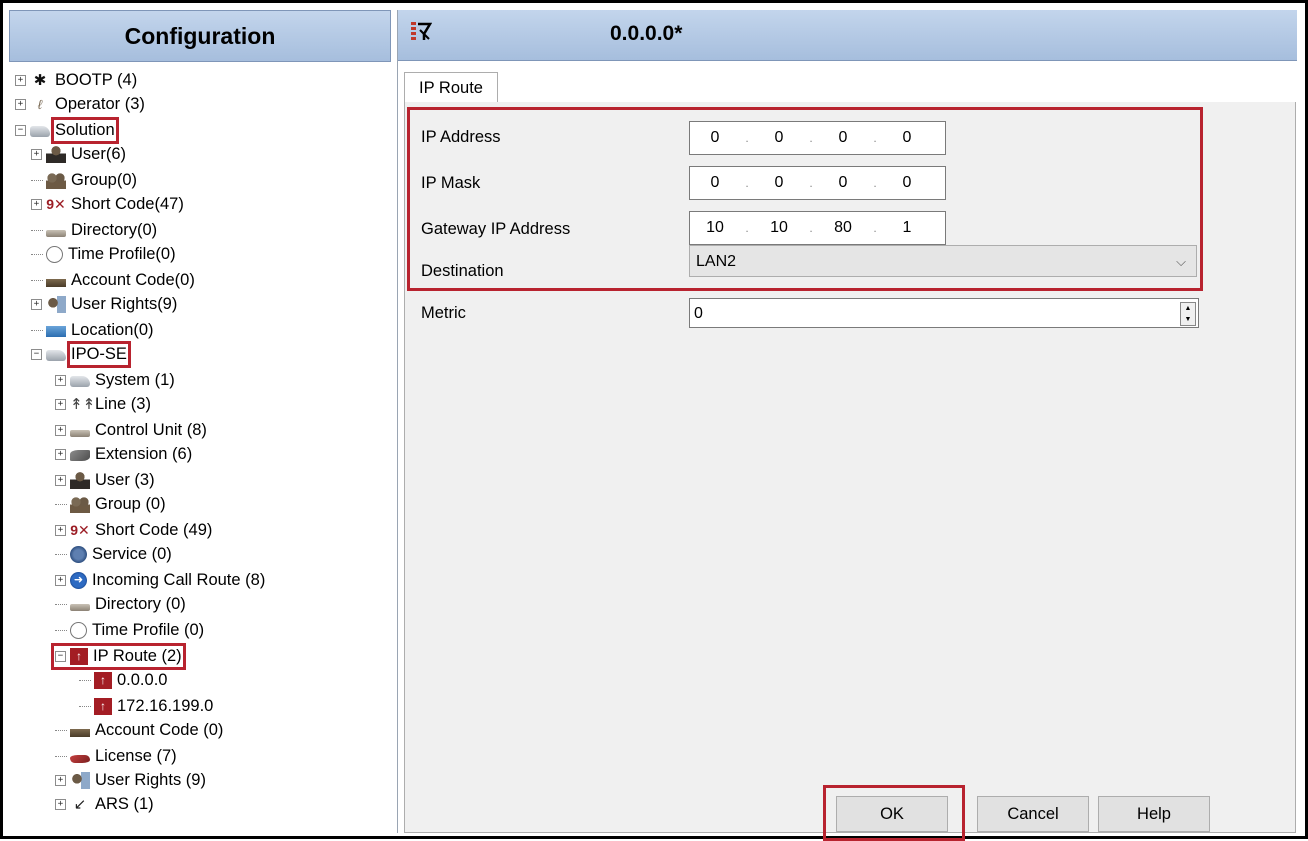  I want to click on tree-item-ipo-group: Group (0), so click(110, 504).